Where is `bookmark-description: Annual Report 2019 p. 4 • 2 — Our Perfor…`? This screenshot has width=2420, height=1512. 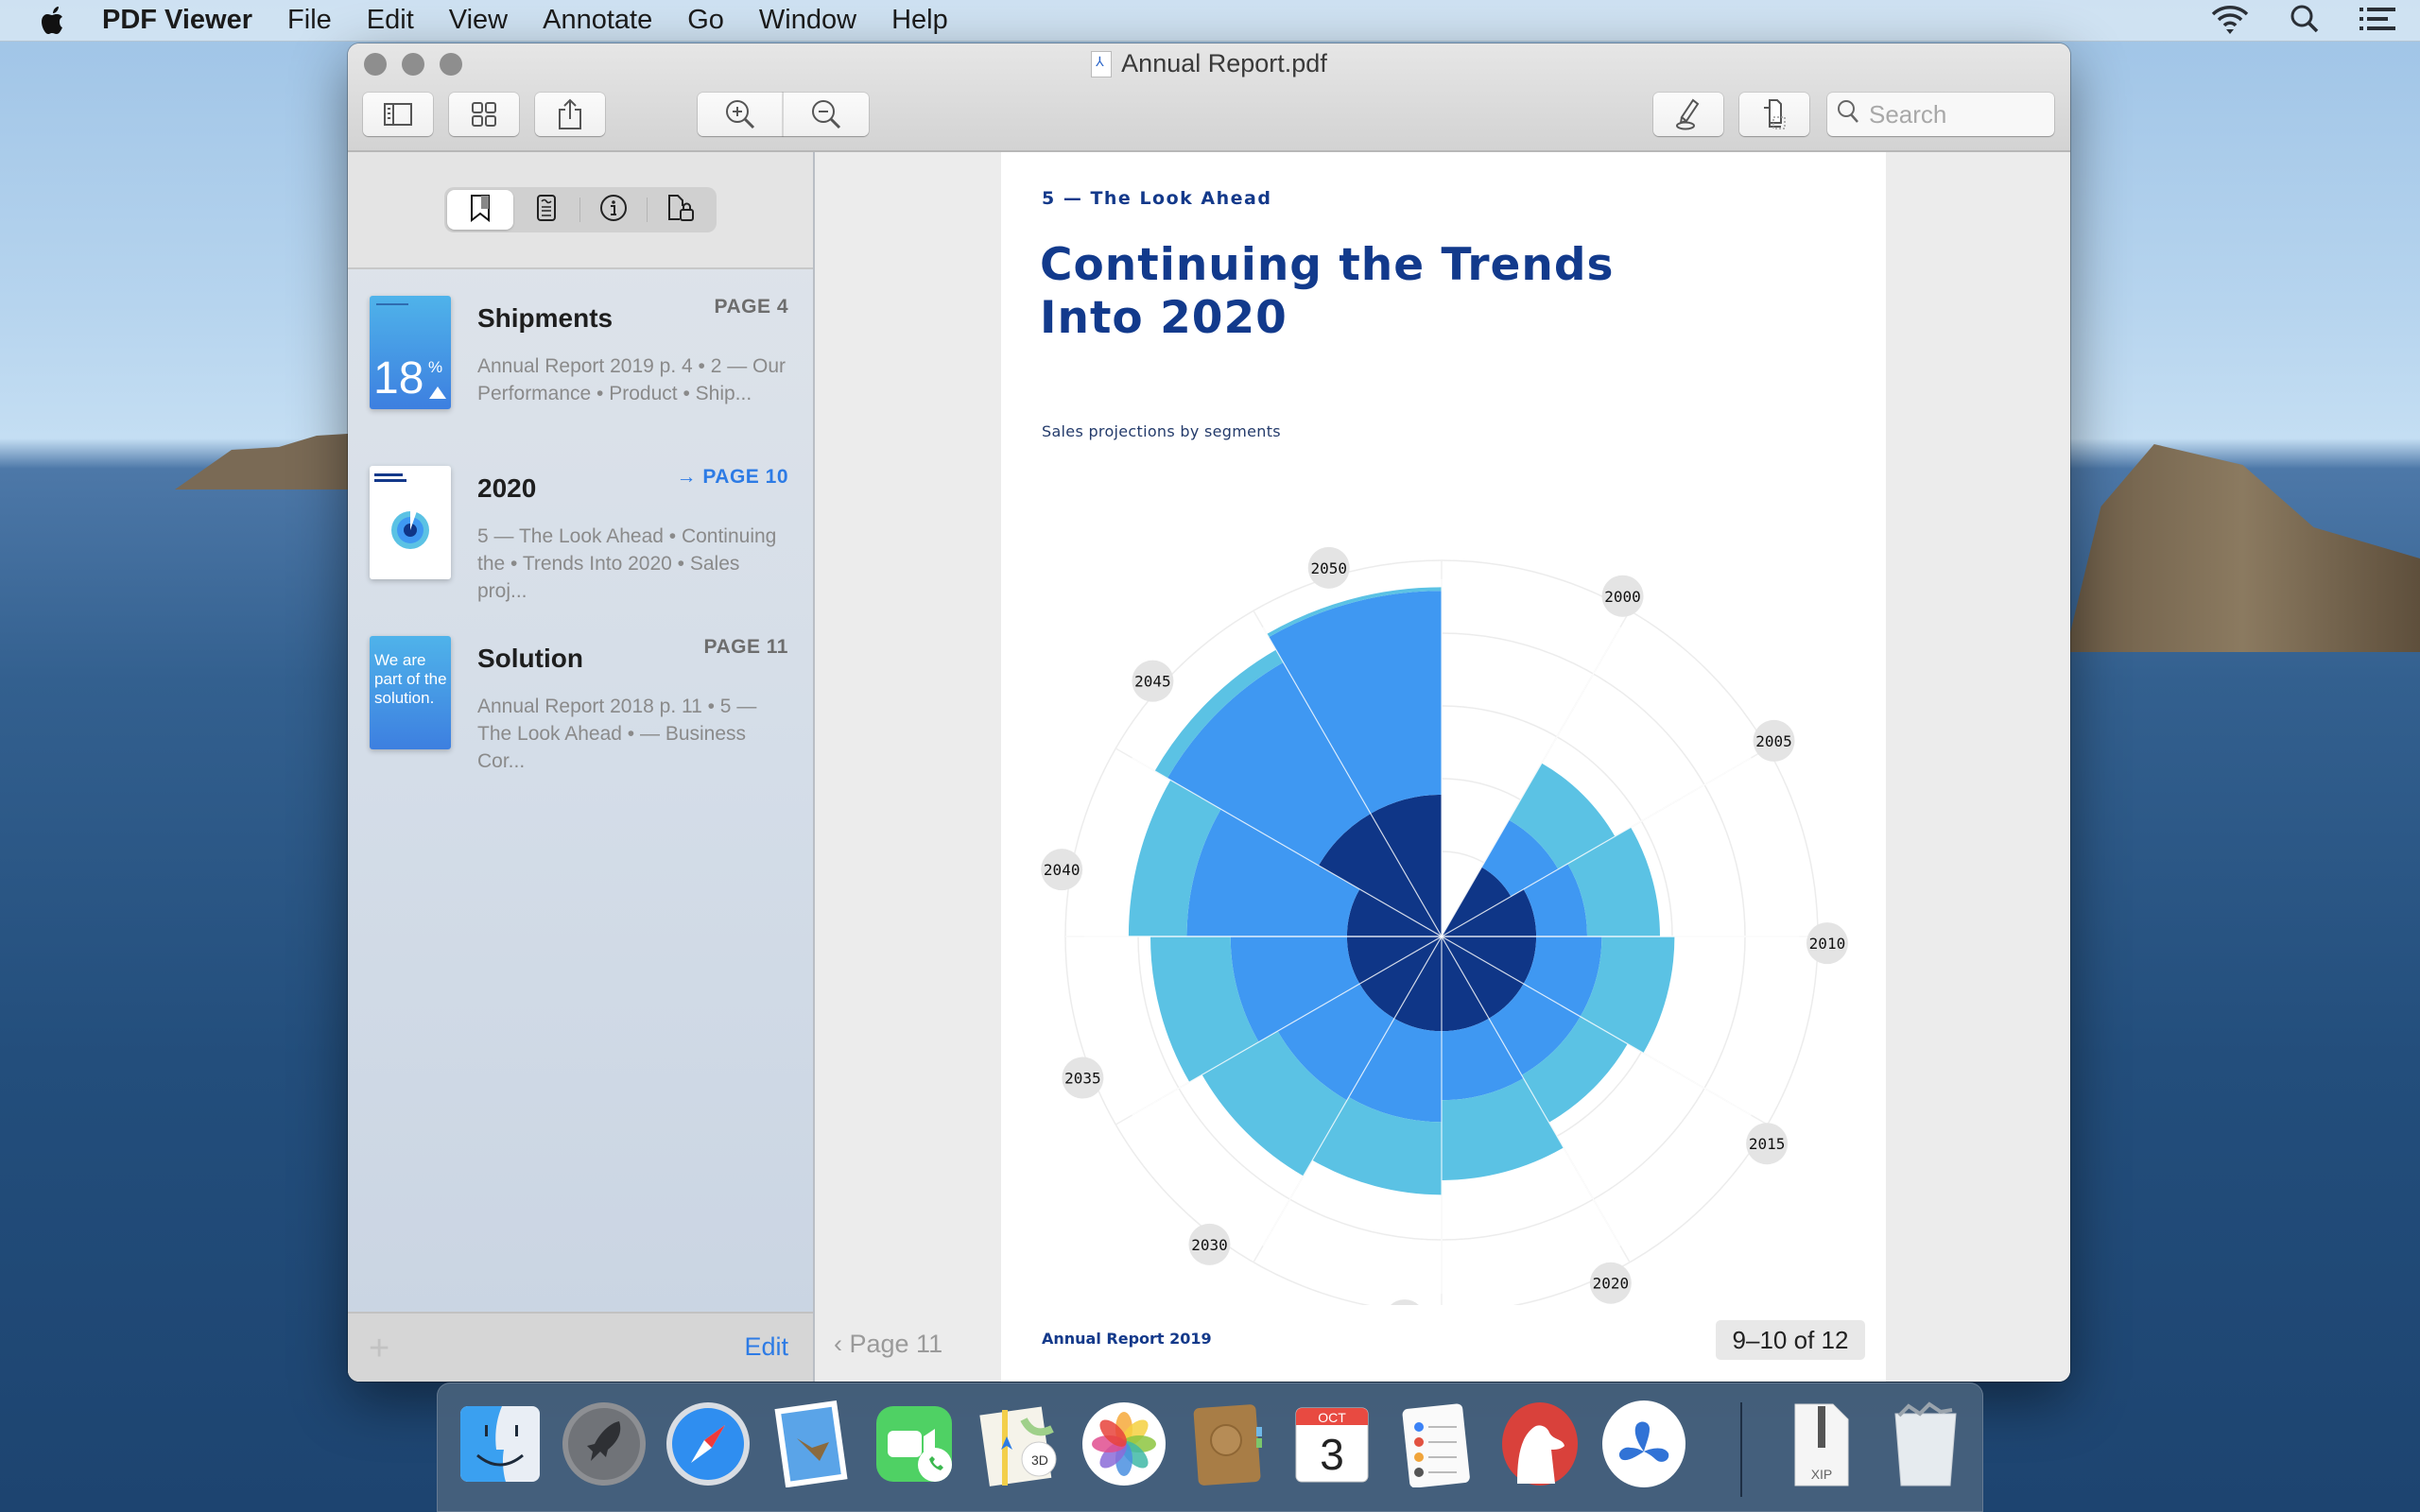
bookmark-description: Annual Report 2019 p. 4 • 2 — Our Perfor… is located at coordinates (632, 379).